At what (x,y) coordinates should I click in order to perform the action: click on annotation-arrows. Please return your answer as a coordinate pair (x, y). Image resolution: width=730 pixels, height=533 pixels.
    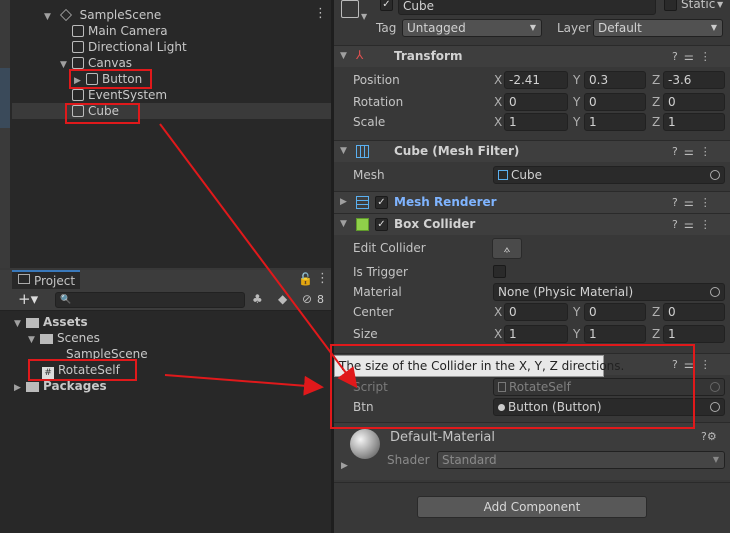
    Looking at the image, I should click on (258, 259).